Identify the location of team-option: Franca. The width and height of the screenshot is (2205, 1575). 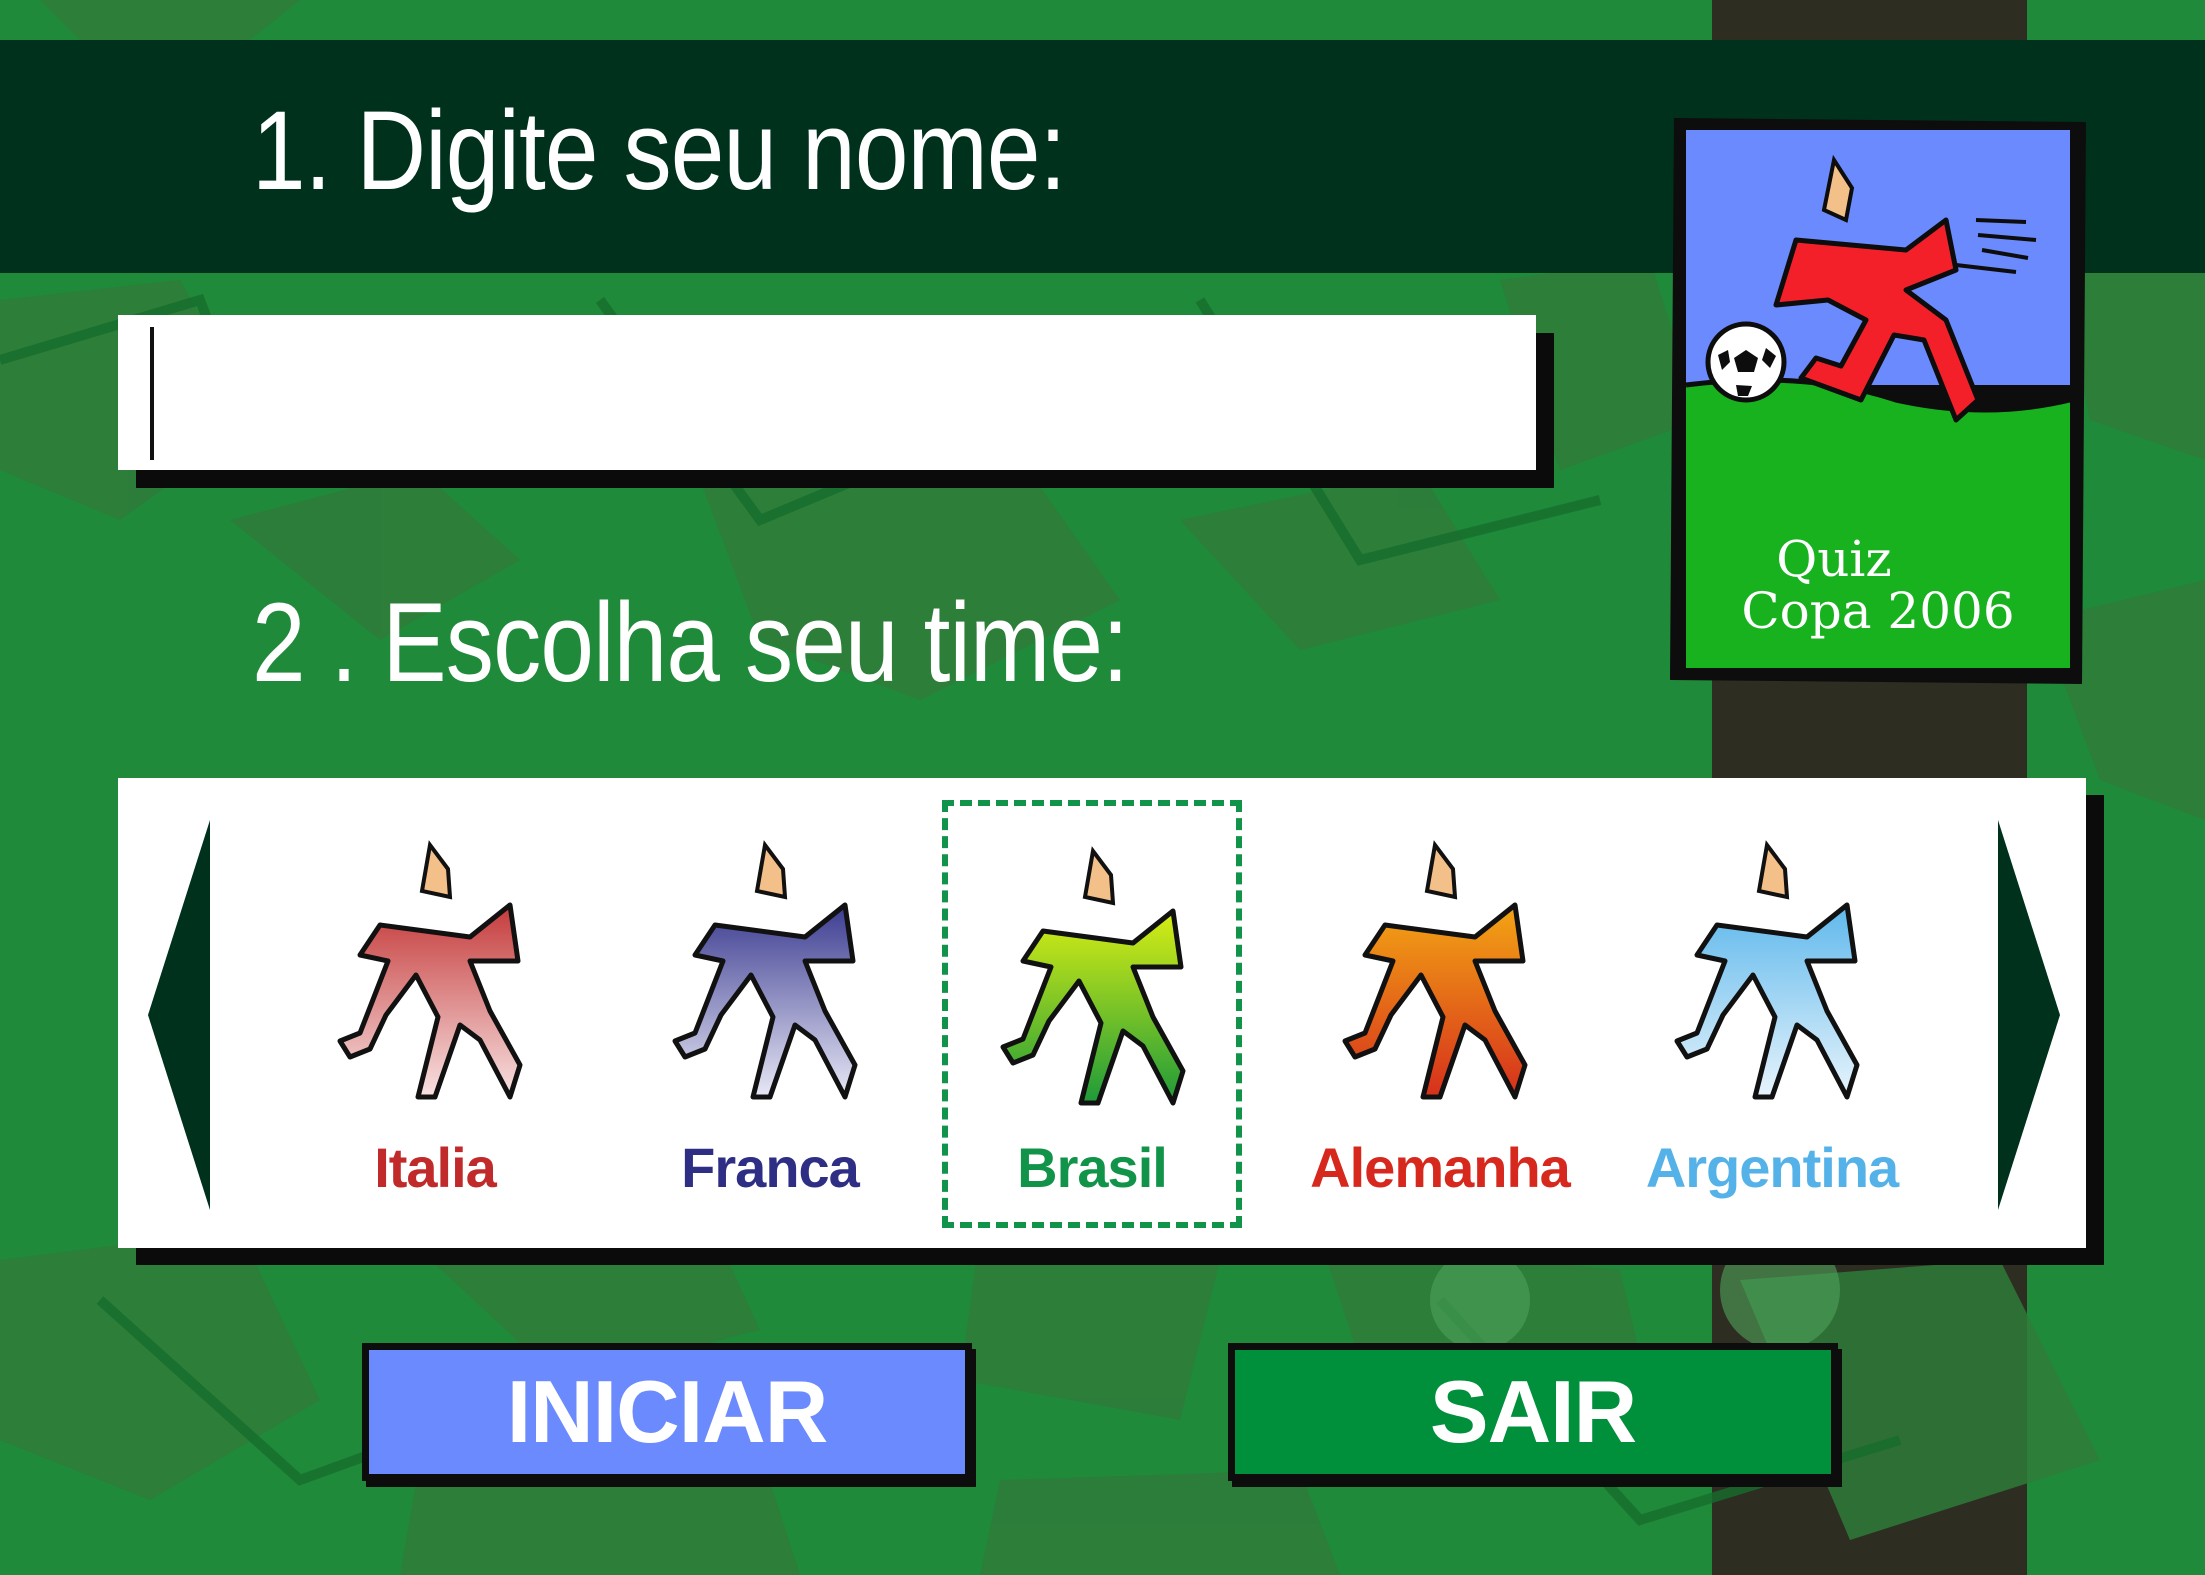
(770, 1014).